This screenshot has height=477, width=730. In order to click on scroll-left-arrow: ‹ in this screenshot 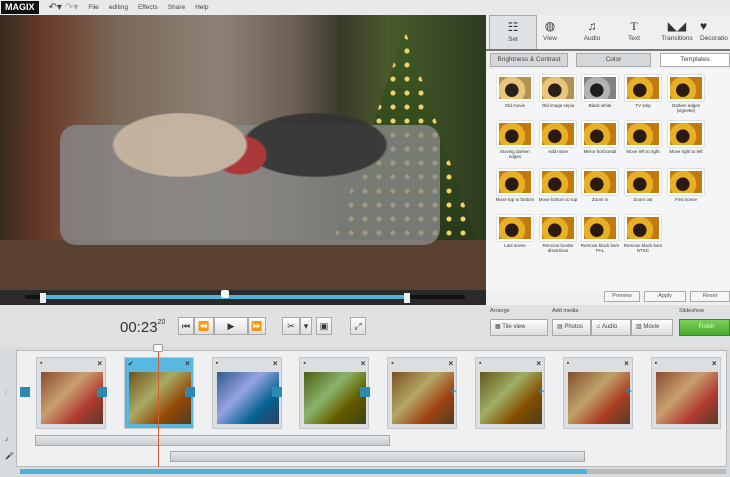, I will do `click(6, 392)`.